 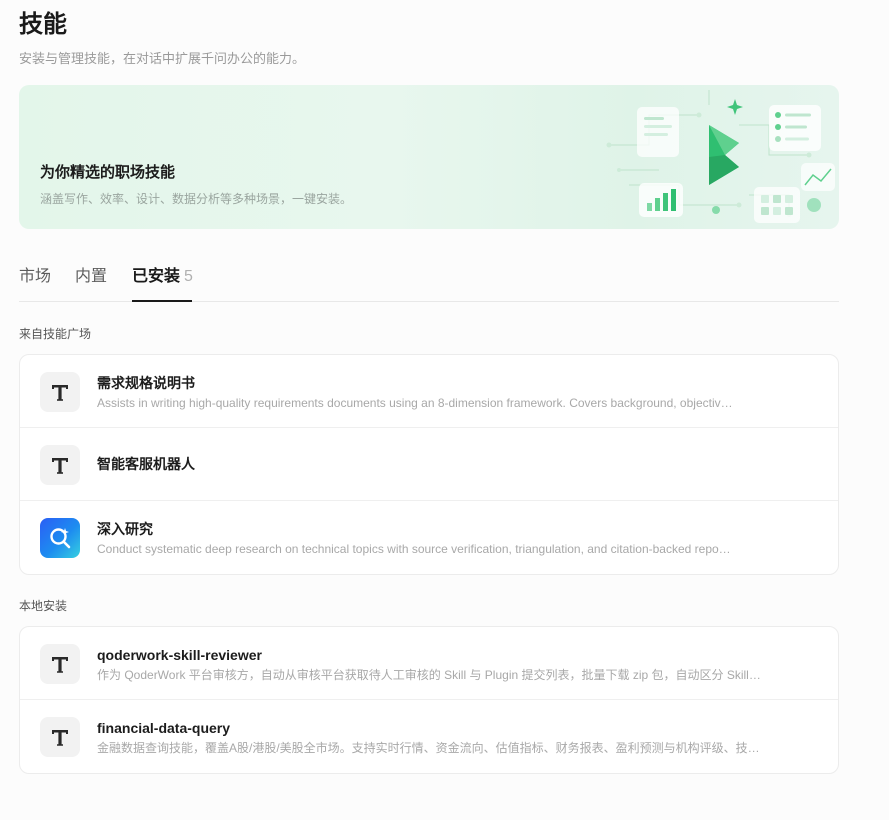 What do you see at coordinates (35, 277) in the screenshot?
I see `tab-market: 市场` at bounding box center [35, 277].